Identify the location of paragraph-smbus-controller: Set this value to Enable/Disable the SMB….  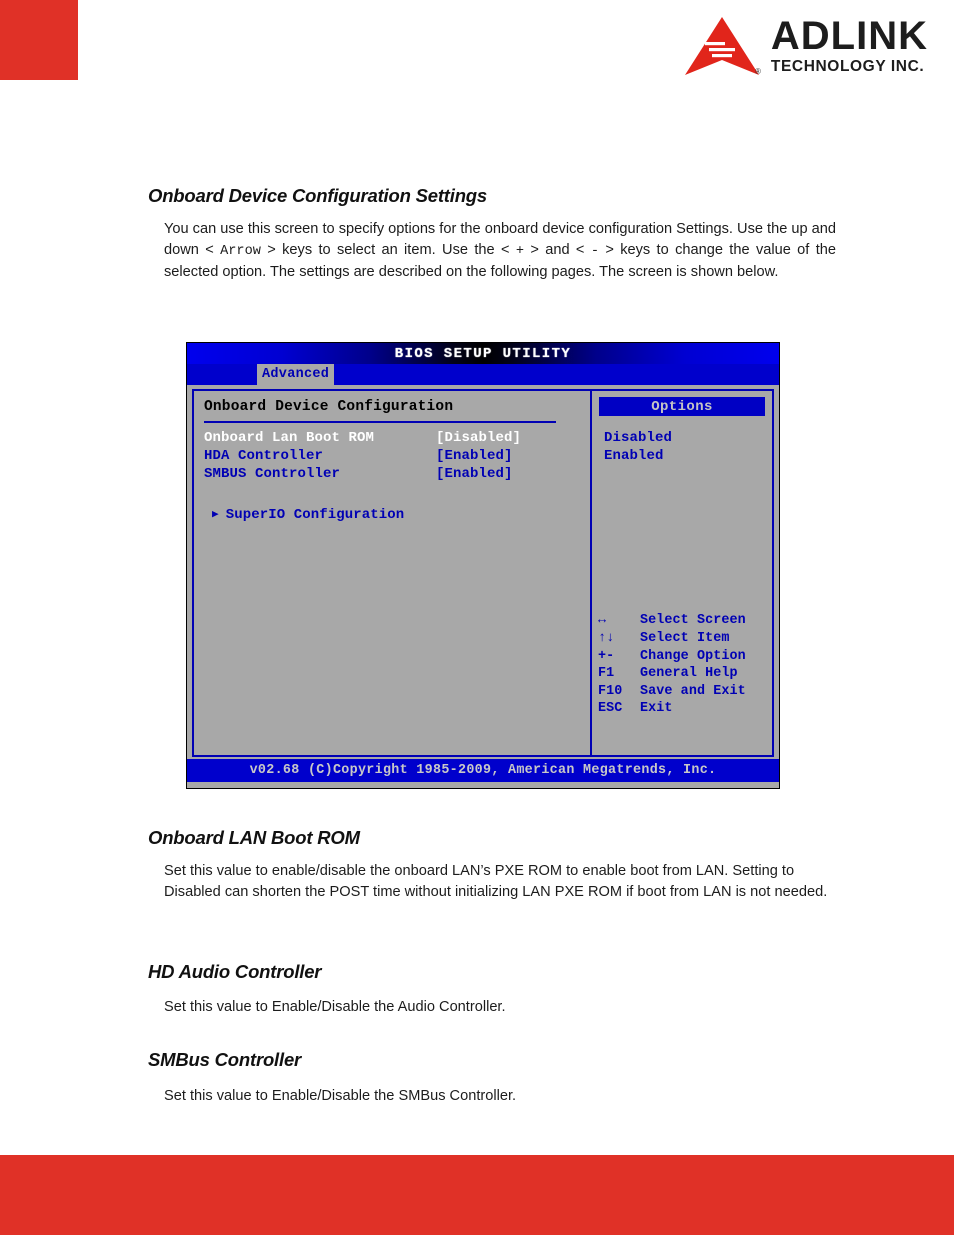
(340, 1096).